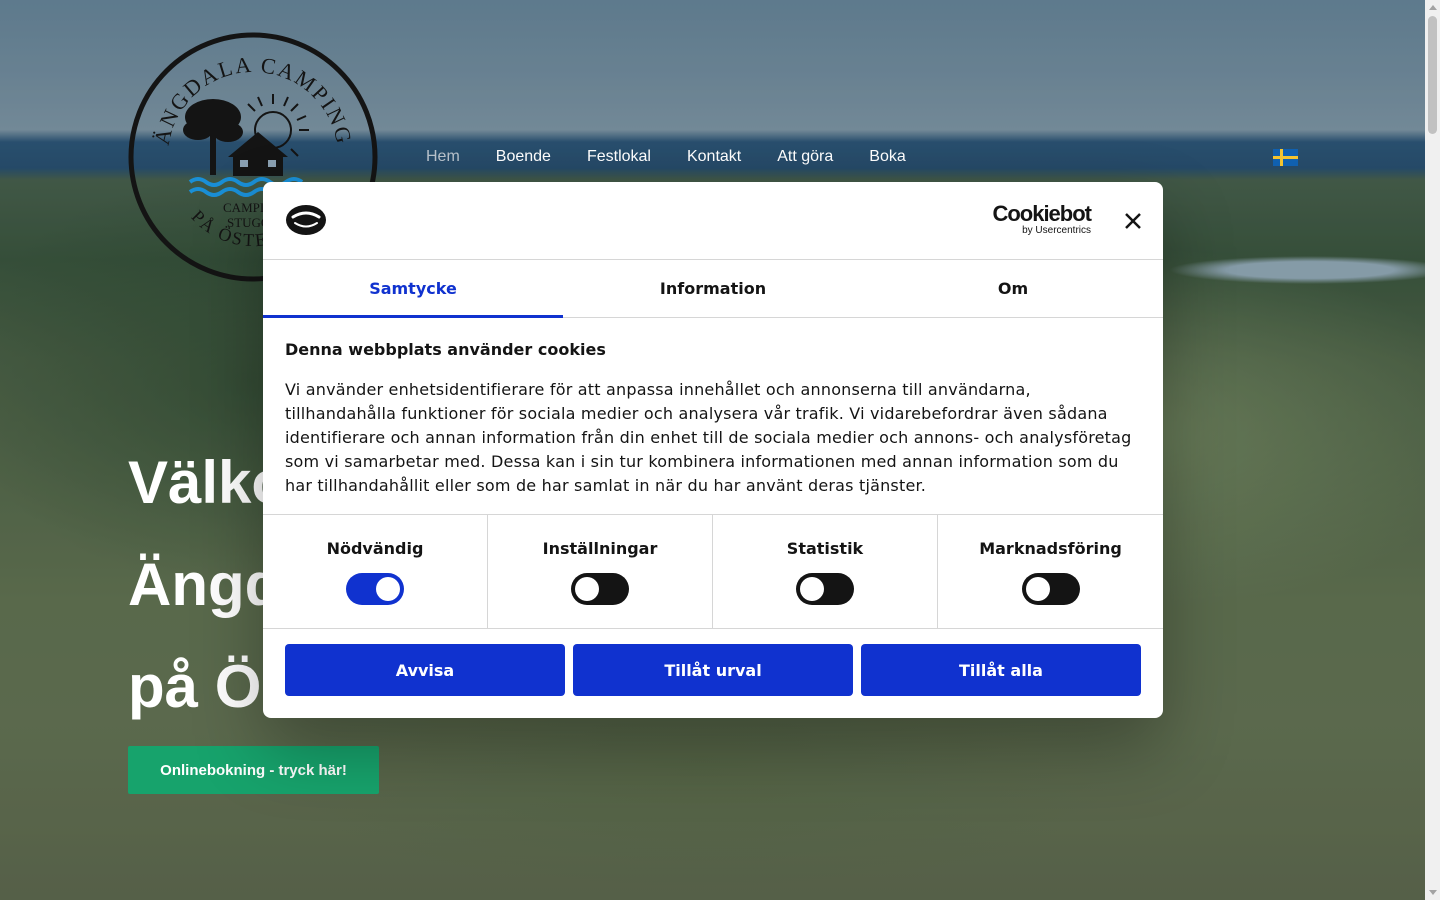 The height and width of the screenshot is (900, 1440). Describe the element at coordinates (1433, 892) in the screenshot. I see `scroll-down-arrow-icon` at that location.